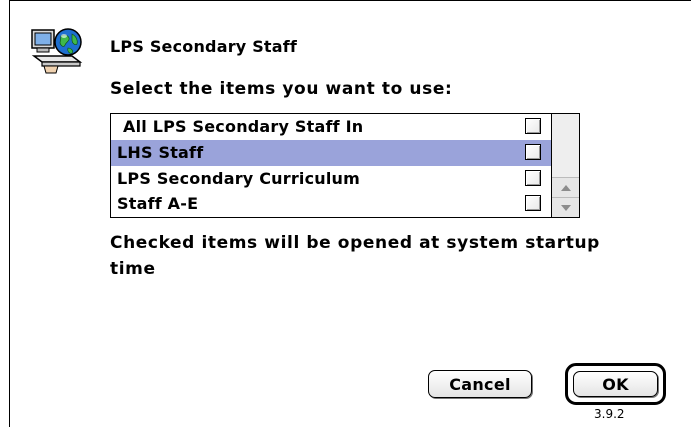 The height and width of the screenshot is (427, 691). Describe the element at coordinates (60, 51) in the screenshot. I see `network-globe-tray-icon` at that location.